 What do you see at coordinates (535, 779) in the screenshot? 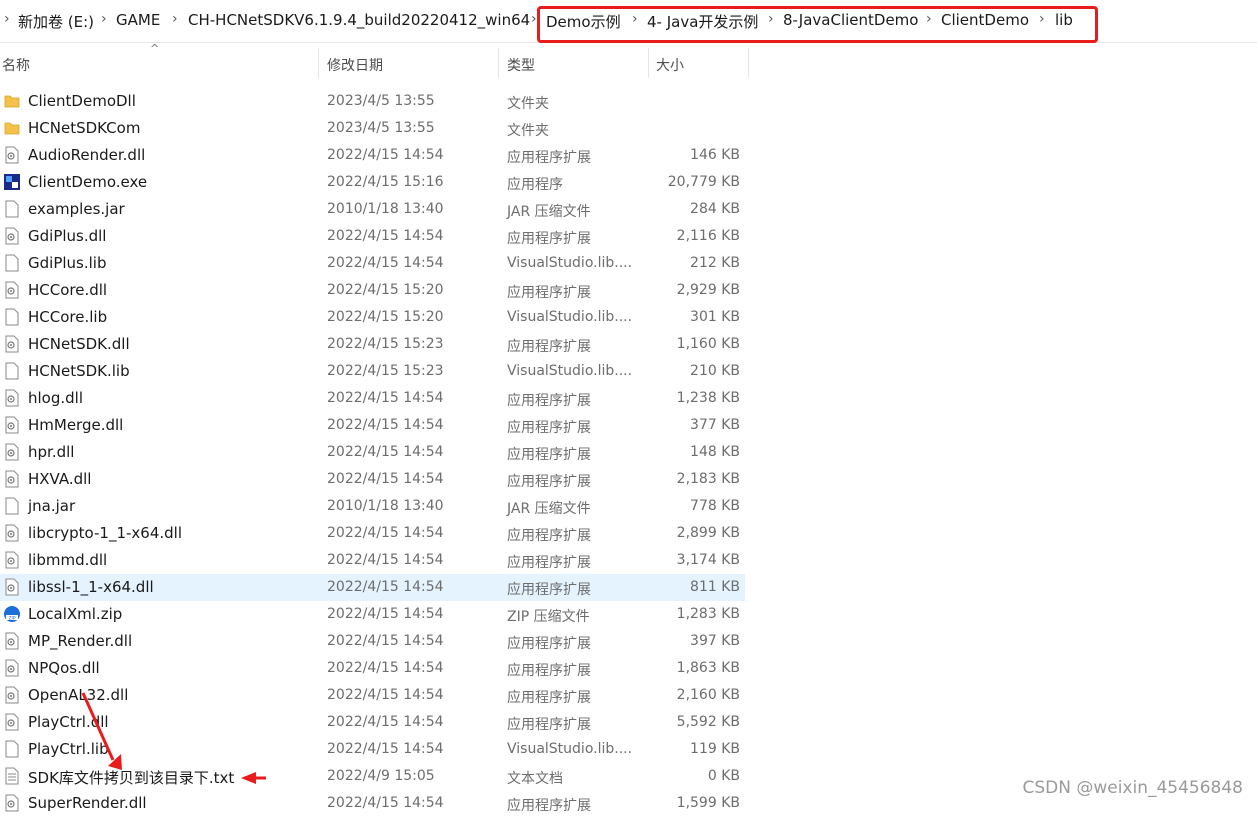
I see `file-type: 文本文档` at bounding box center [535, 779].